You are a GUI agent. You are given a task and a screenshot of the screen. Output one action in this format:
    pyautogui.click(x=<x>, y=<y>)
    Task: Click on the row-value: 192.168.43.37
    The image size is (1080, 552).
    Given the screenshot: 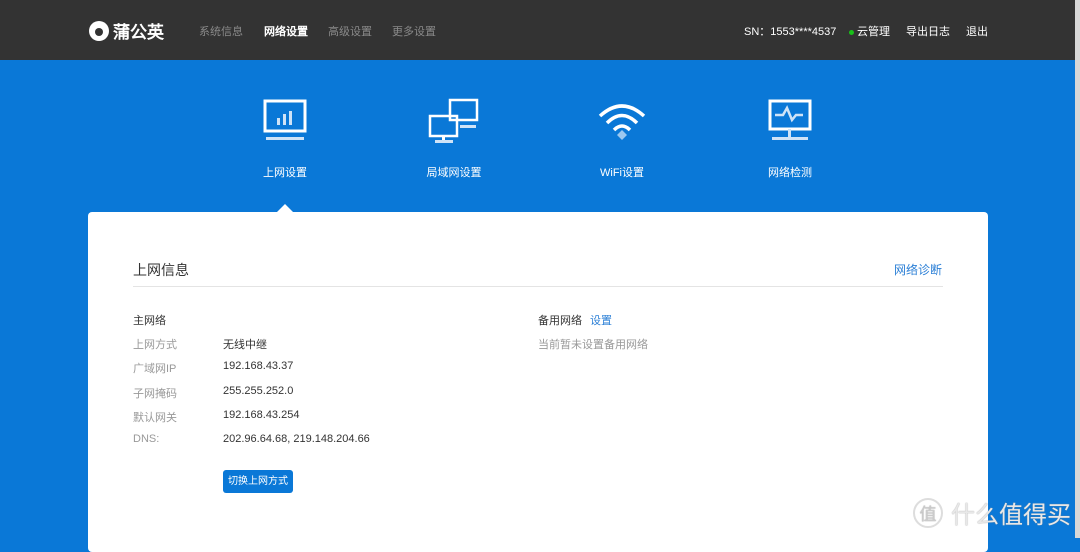 What is the action you would take?
    pyautogui.click(x=258, y=366)
    